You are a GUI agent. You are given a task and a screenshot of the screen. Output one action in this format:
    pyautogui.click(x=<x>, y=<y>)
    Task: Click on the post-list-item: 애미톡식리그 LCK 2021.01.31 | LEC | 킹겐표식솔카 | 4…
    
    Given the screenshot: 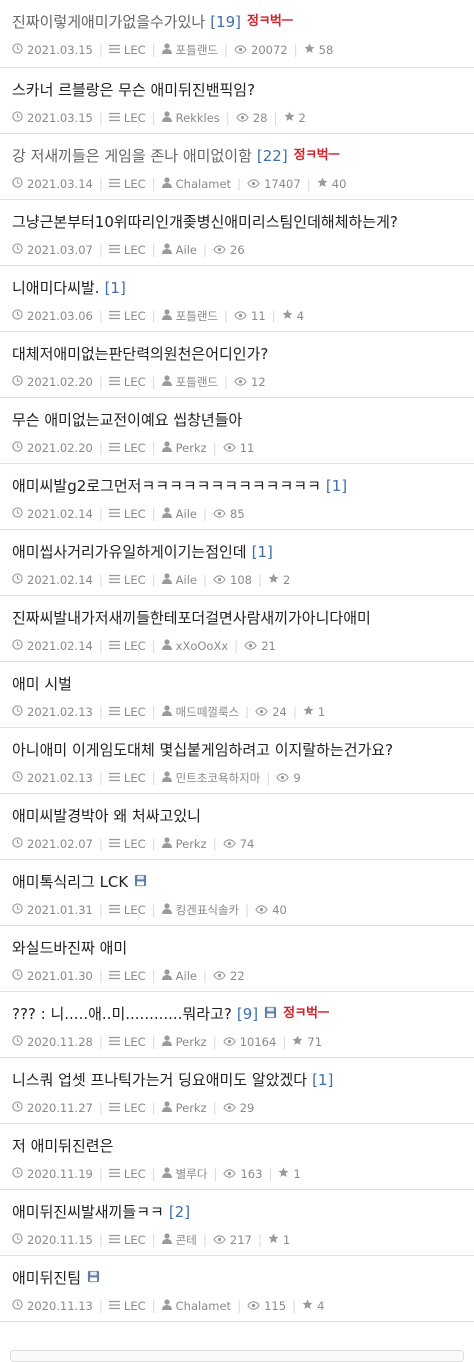 What is the action you would take?
    pyautogui.click(x=237, y=893)
    